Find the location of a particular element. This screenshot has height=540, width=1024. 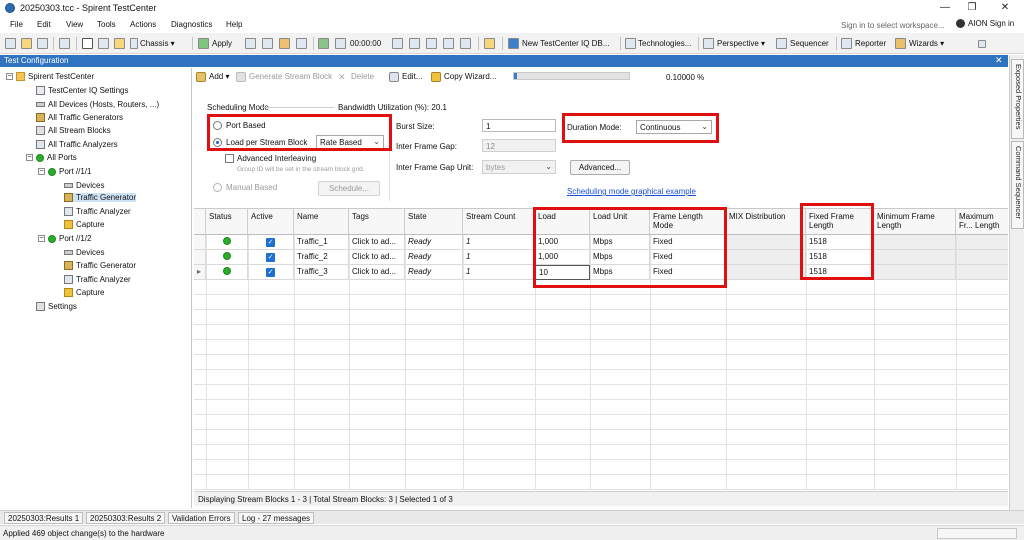

manual-based-radio is located at coordinates (217, 187).